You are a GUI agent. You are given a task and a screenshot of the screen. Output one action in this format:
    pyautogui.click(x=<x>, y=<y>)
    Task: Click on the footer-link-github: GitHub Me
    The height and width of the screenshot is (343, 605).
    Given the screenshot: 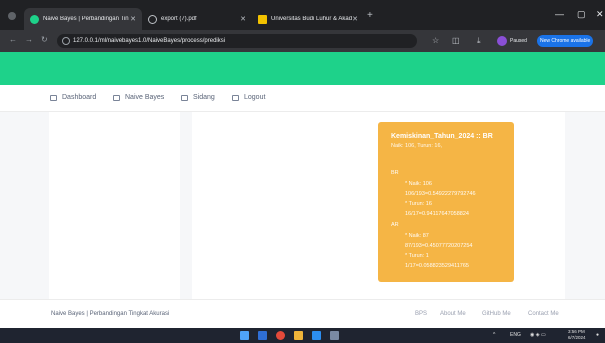 What is the action you would take?
    pyautogui.click(x=496, y=314)
    